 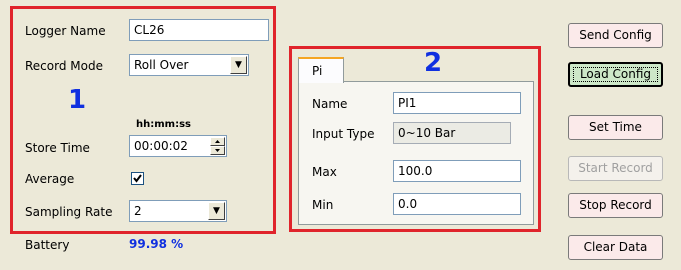 I want to click on average-checkbox, so click(x=137, y=178).